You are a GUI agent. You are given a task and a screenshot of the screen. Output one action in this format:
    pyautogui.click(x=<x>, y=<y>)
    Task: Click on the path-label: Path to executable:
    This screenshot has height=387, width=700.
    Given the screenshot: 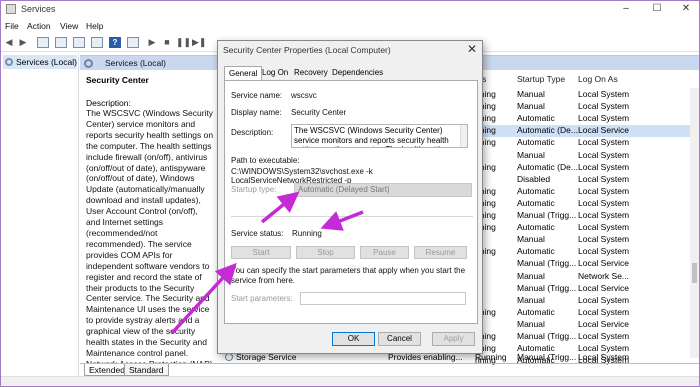 What is the action you would take?
    pyautogui.click(x=265, y=160)
    